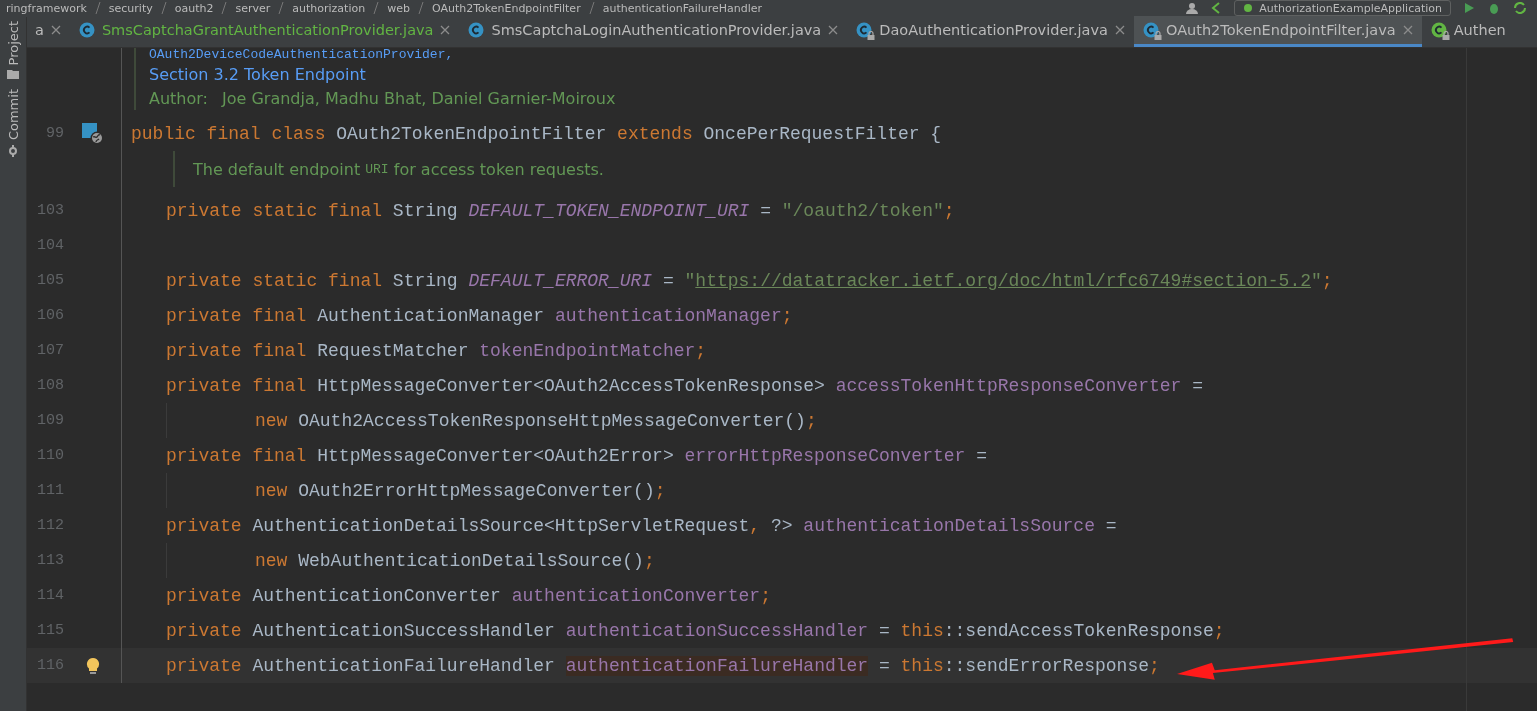 The image size is (1537, 711). Describe the element at coordinates (46, 8) in the screenshot. I see `breadcrumb-item: ringframework` at that location.